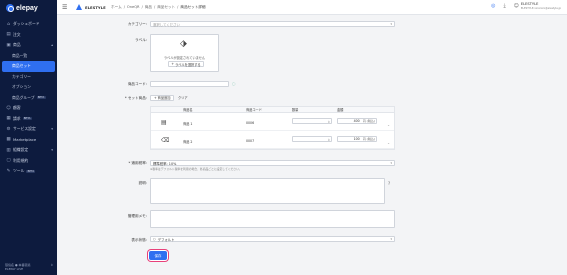 This screenshot has height=275, width=567. Describe the element at coordinates (148, 7) in the screenshot. I see `breadcrumb-products: 商品` at that location.